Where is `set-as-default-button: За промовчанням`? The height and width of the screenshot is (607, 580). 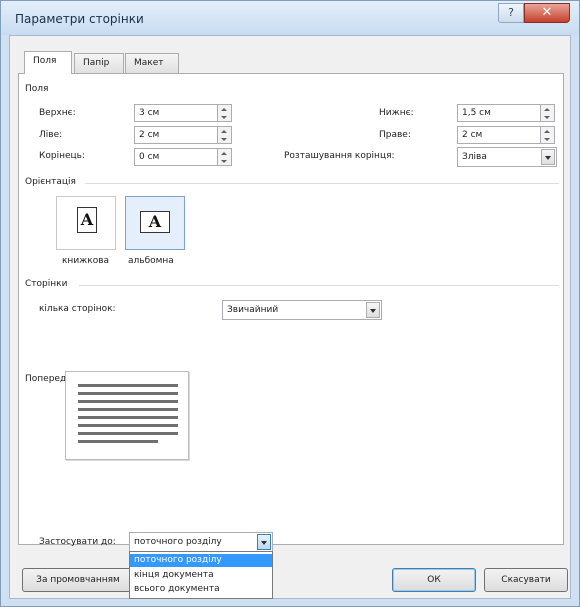 set-as-default-button: За промовчанням is located at coordinates (78, 580).